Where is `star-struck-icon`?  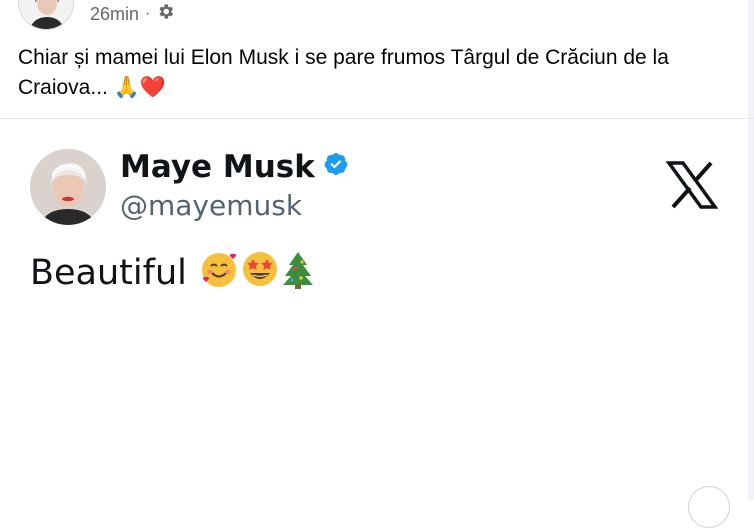
star-struck-icon is located at coordinates (260, 273).